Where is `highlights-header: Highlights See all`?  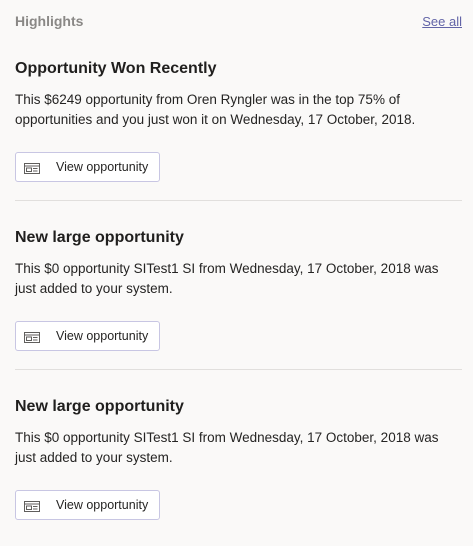 highlights-header: Highlights See all is located at coordinates (238, 23).